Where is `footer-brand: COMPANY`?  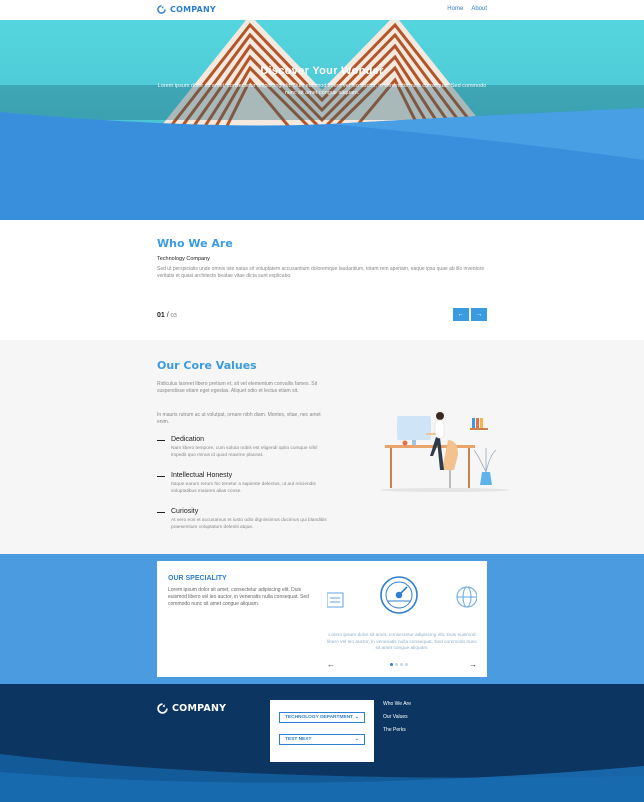 footer-brand: COMPANY is located at coordinates (191, 708).